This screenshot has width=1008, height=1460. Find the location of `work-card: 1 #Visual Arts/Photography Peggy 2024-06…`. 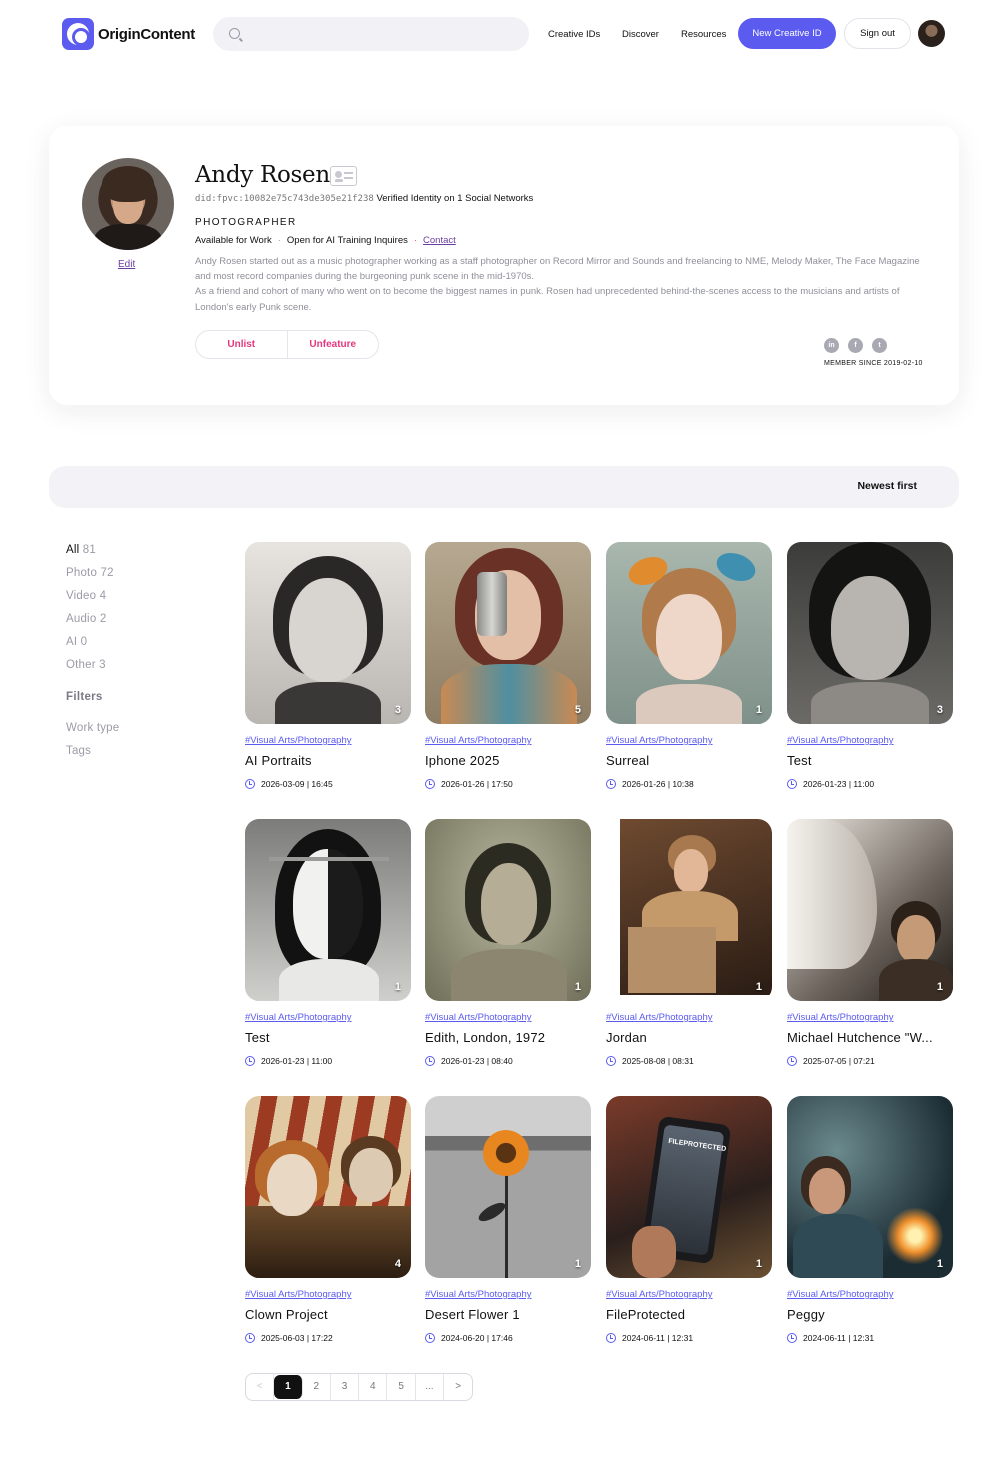

work-card: 1 #Visual Arts/Photography Peggy 2024-06… is located at coordinates (870, 1231).